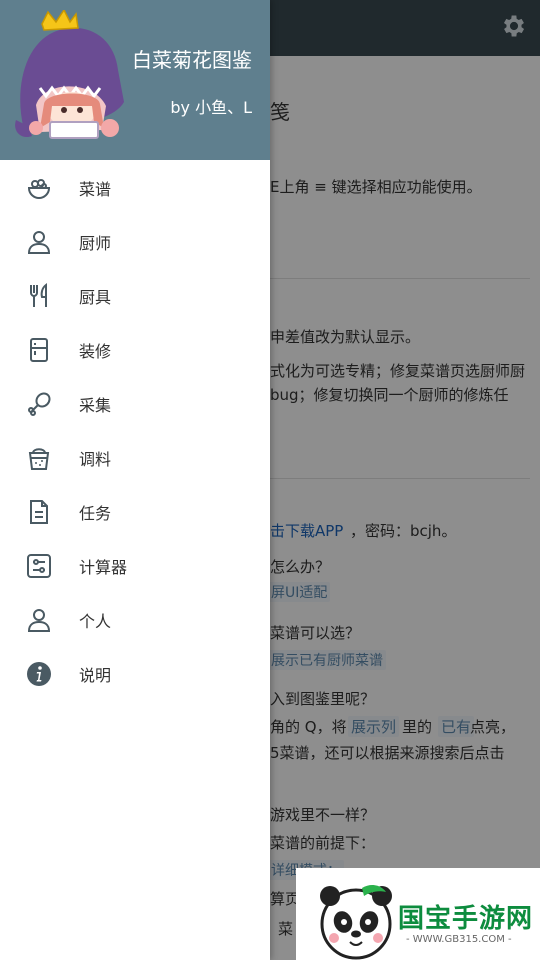 This screenshot has width=540, height=960. What do you see at coordinates (95, 513) in the screenshot?
I see `menu-item-label: 任务` at bounding box center [95, 513].